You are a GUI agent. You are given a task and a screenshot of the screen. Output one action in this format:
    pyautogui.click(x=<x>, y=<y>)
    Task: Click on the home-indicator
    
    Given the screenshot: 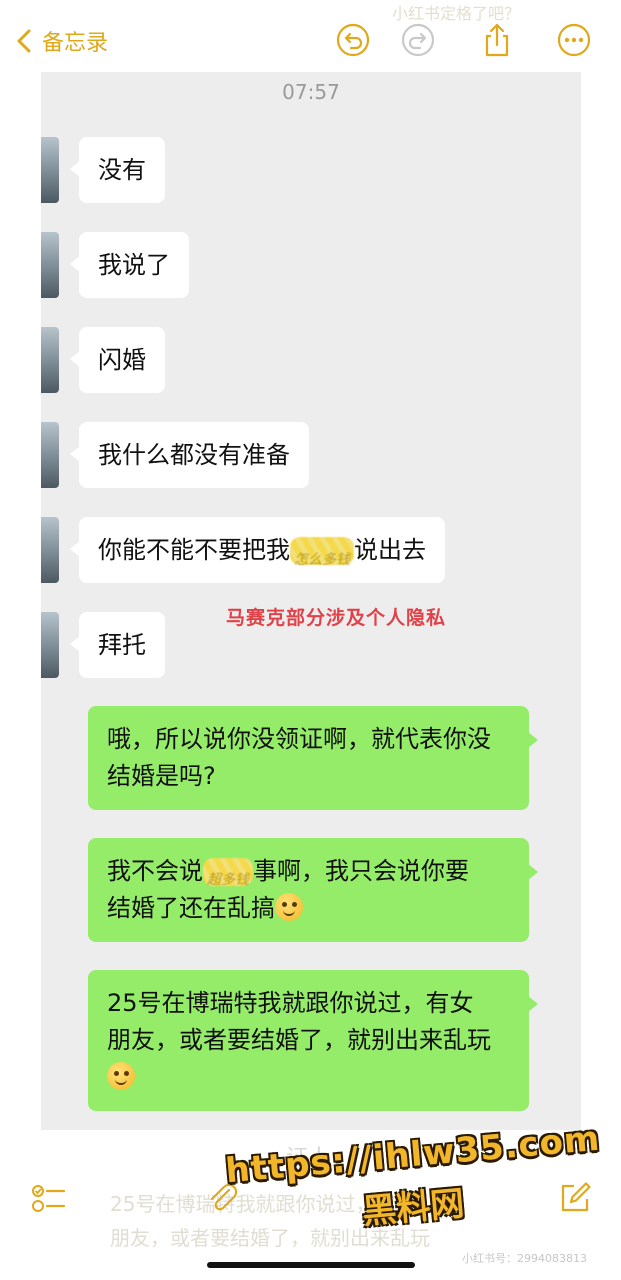 What is the action you would take?
    pyautogui.click(x=311, y=1265)
    